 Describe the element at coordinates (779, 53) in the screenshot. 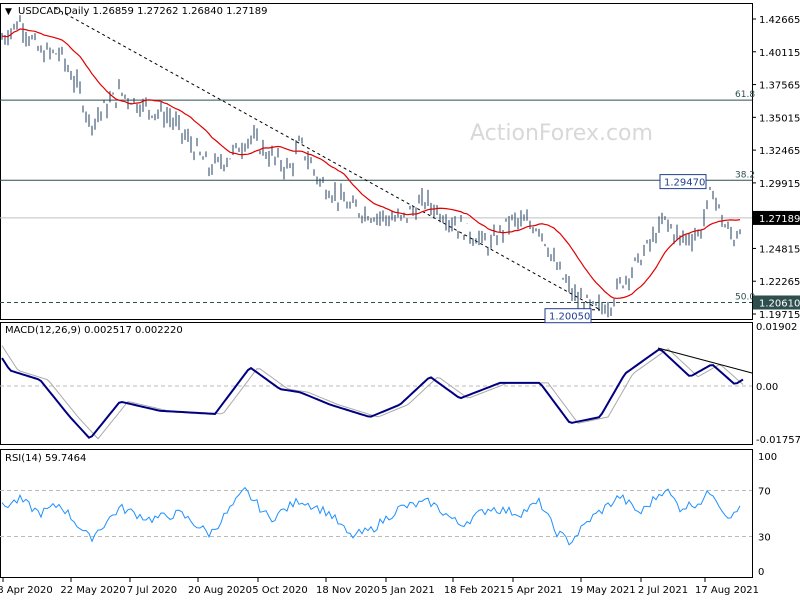

I see `y-tick-label: 1.40115` at that location.